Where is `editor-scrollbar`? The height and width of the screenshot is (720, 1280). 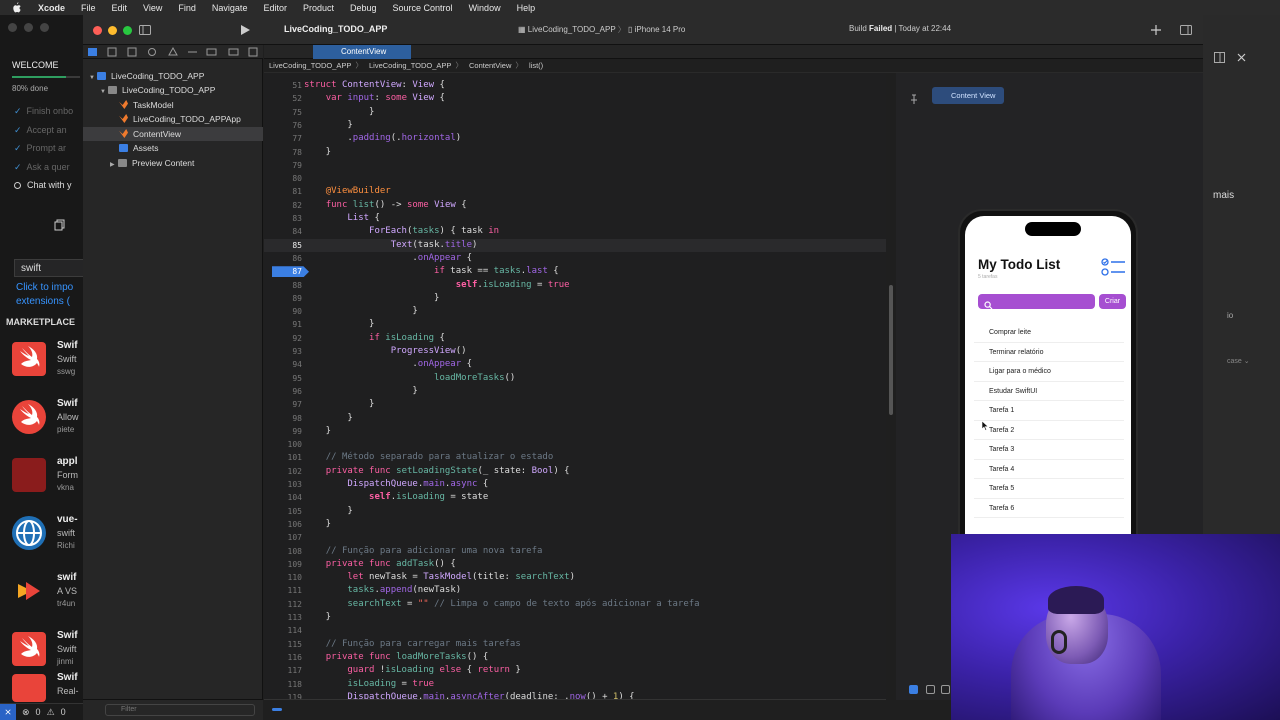 editor-scrollbar is located at coordinates (891, 350).